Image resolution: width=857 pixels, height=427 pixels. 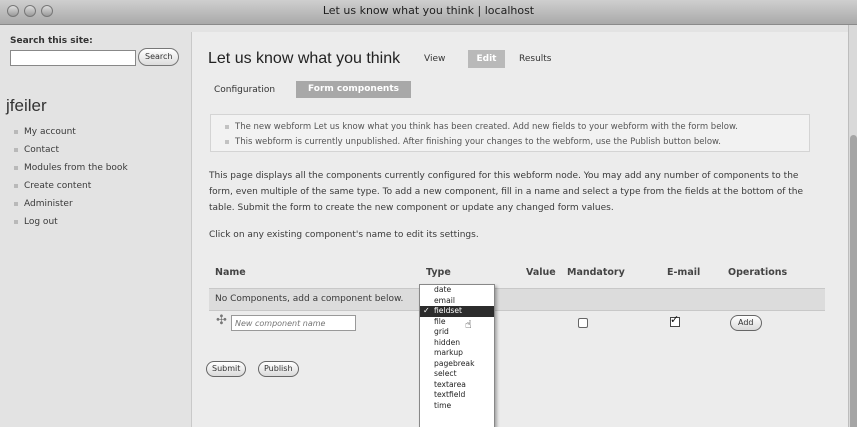 What do you see at coordinates (457, 385) in the screenshot?
I see `dropdown-option: textarea` at bounding box center [457, 385].